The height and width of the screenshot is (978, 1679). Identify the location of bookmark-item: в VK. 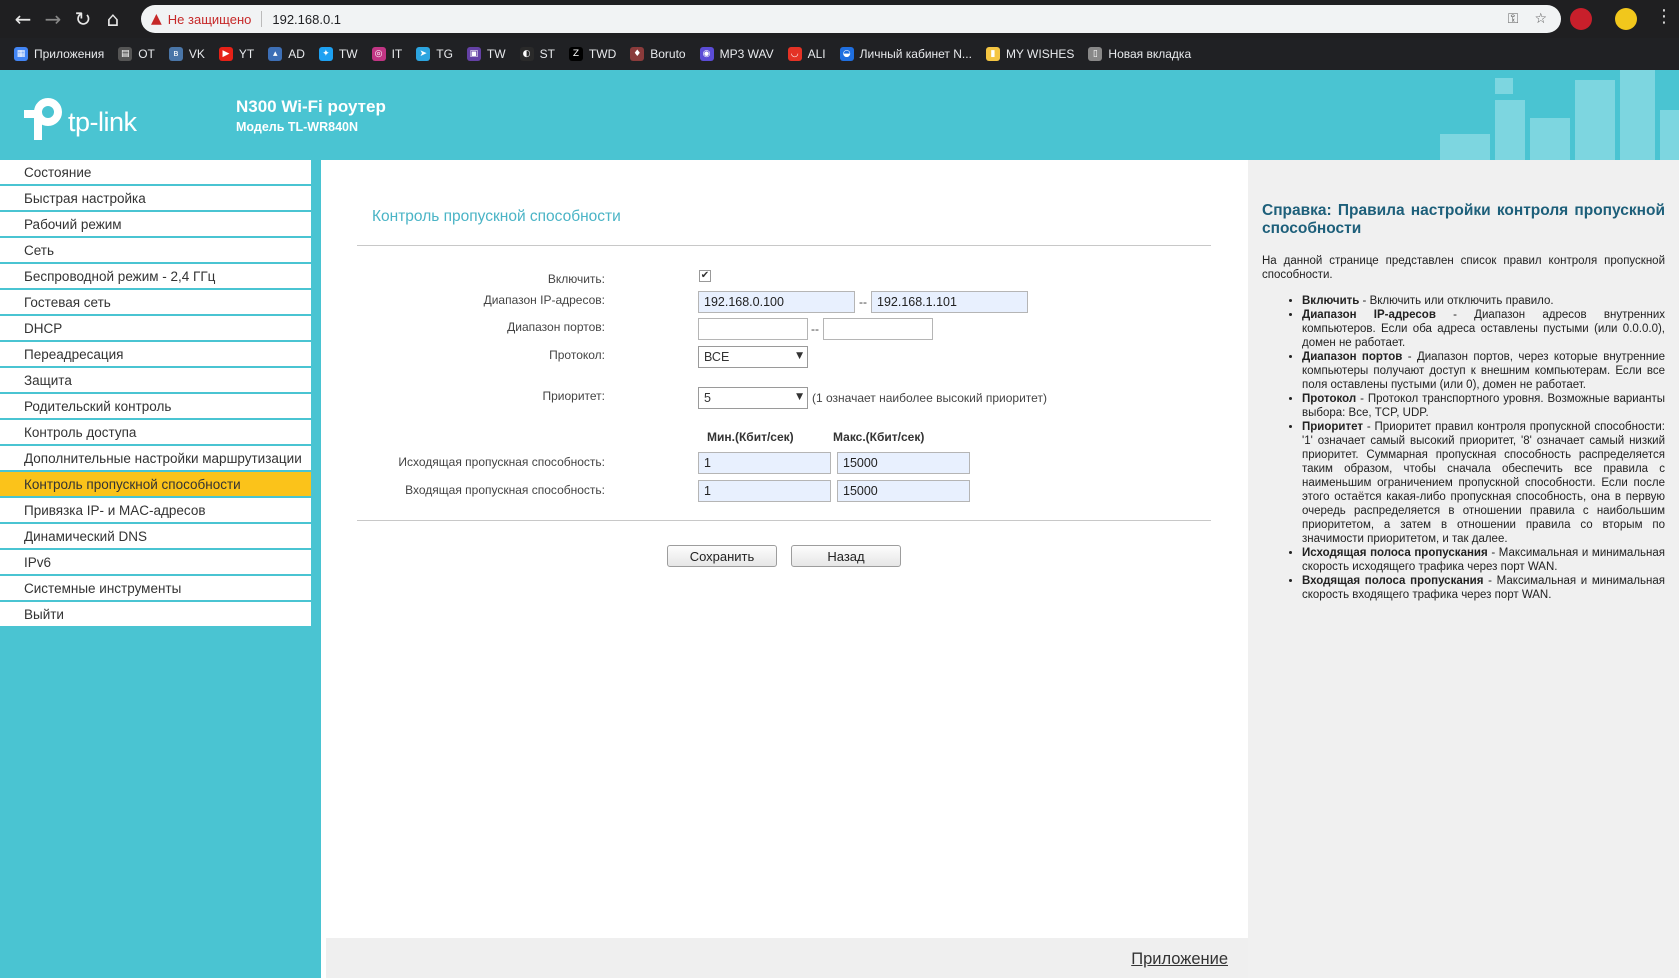
(186, 54).